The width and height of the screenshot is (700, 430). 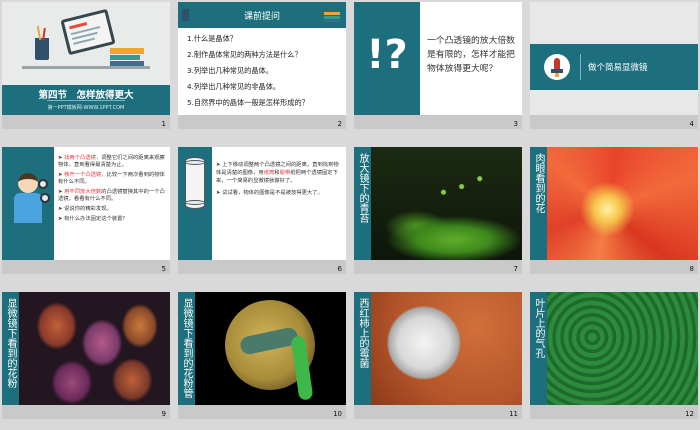 What do you see at coordinates (111, 195) in the screenshot?
I see `list-item: ➤ 用不同放大倍数的凸透镜替换其中的一个凸透镜，看看有什么不同。` at bounding box center [111, 195].